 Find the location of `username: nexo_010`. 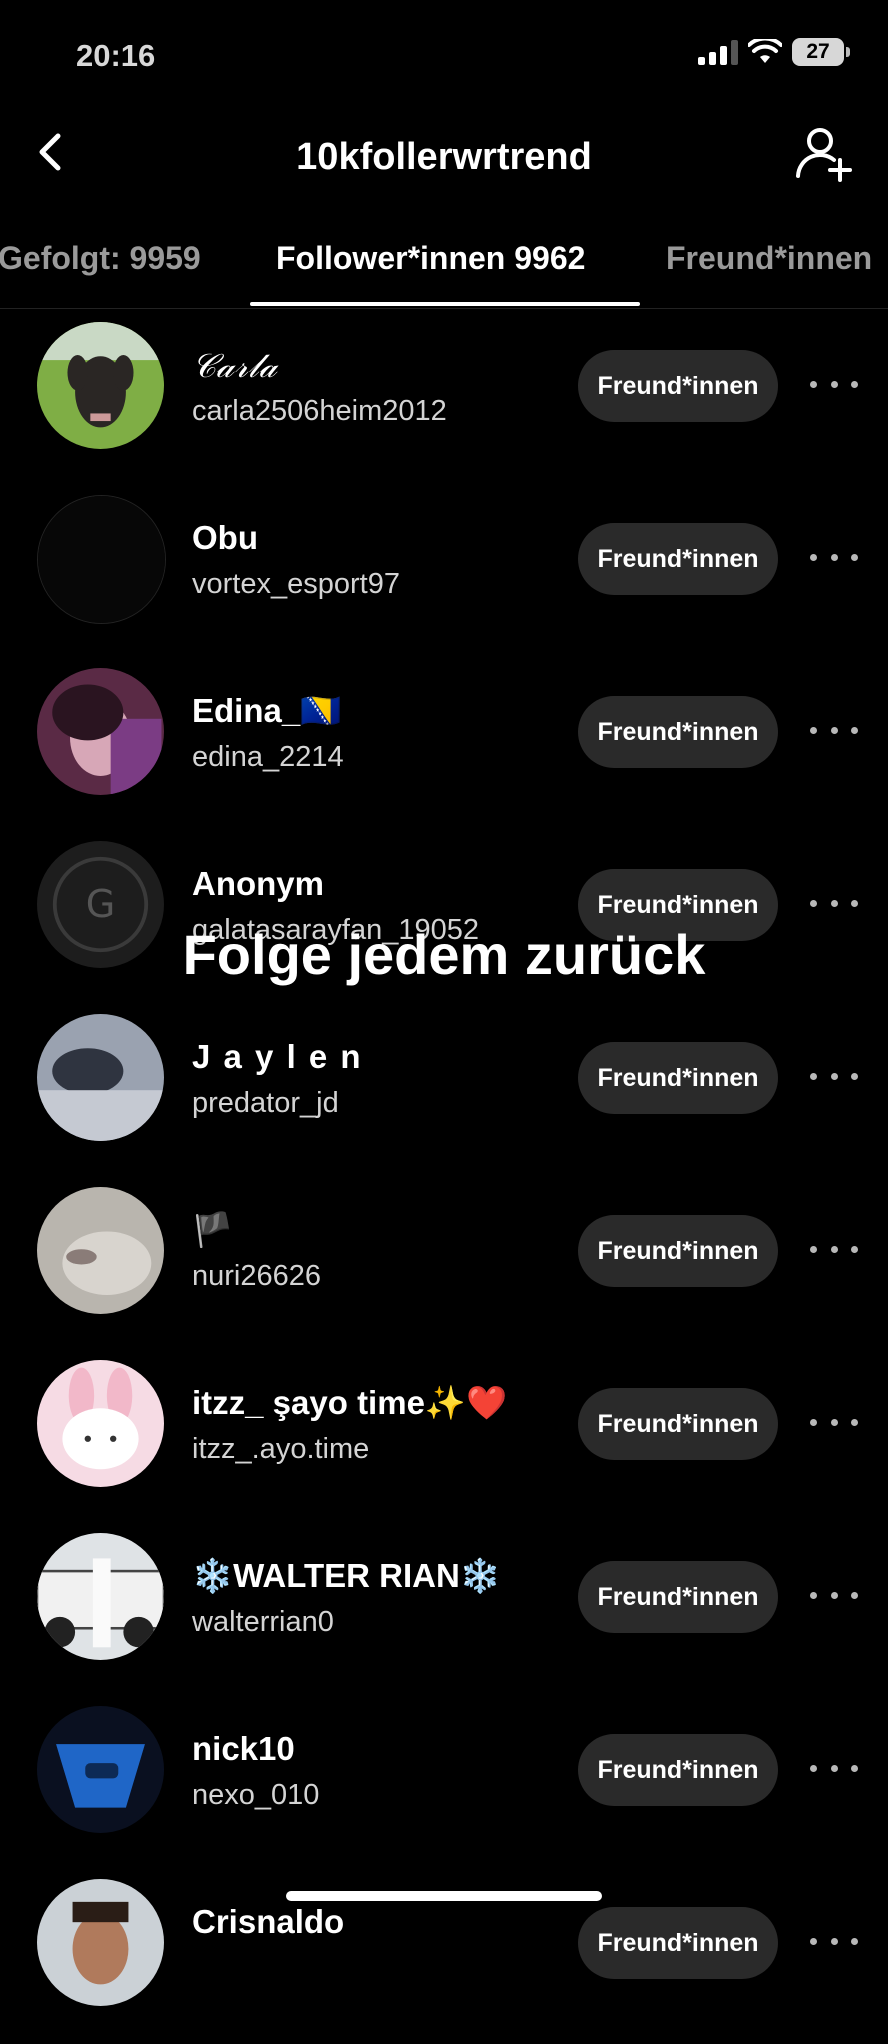

username: nexo_010 is located at coordinates (256, 1795).